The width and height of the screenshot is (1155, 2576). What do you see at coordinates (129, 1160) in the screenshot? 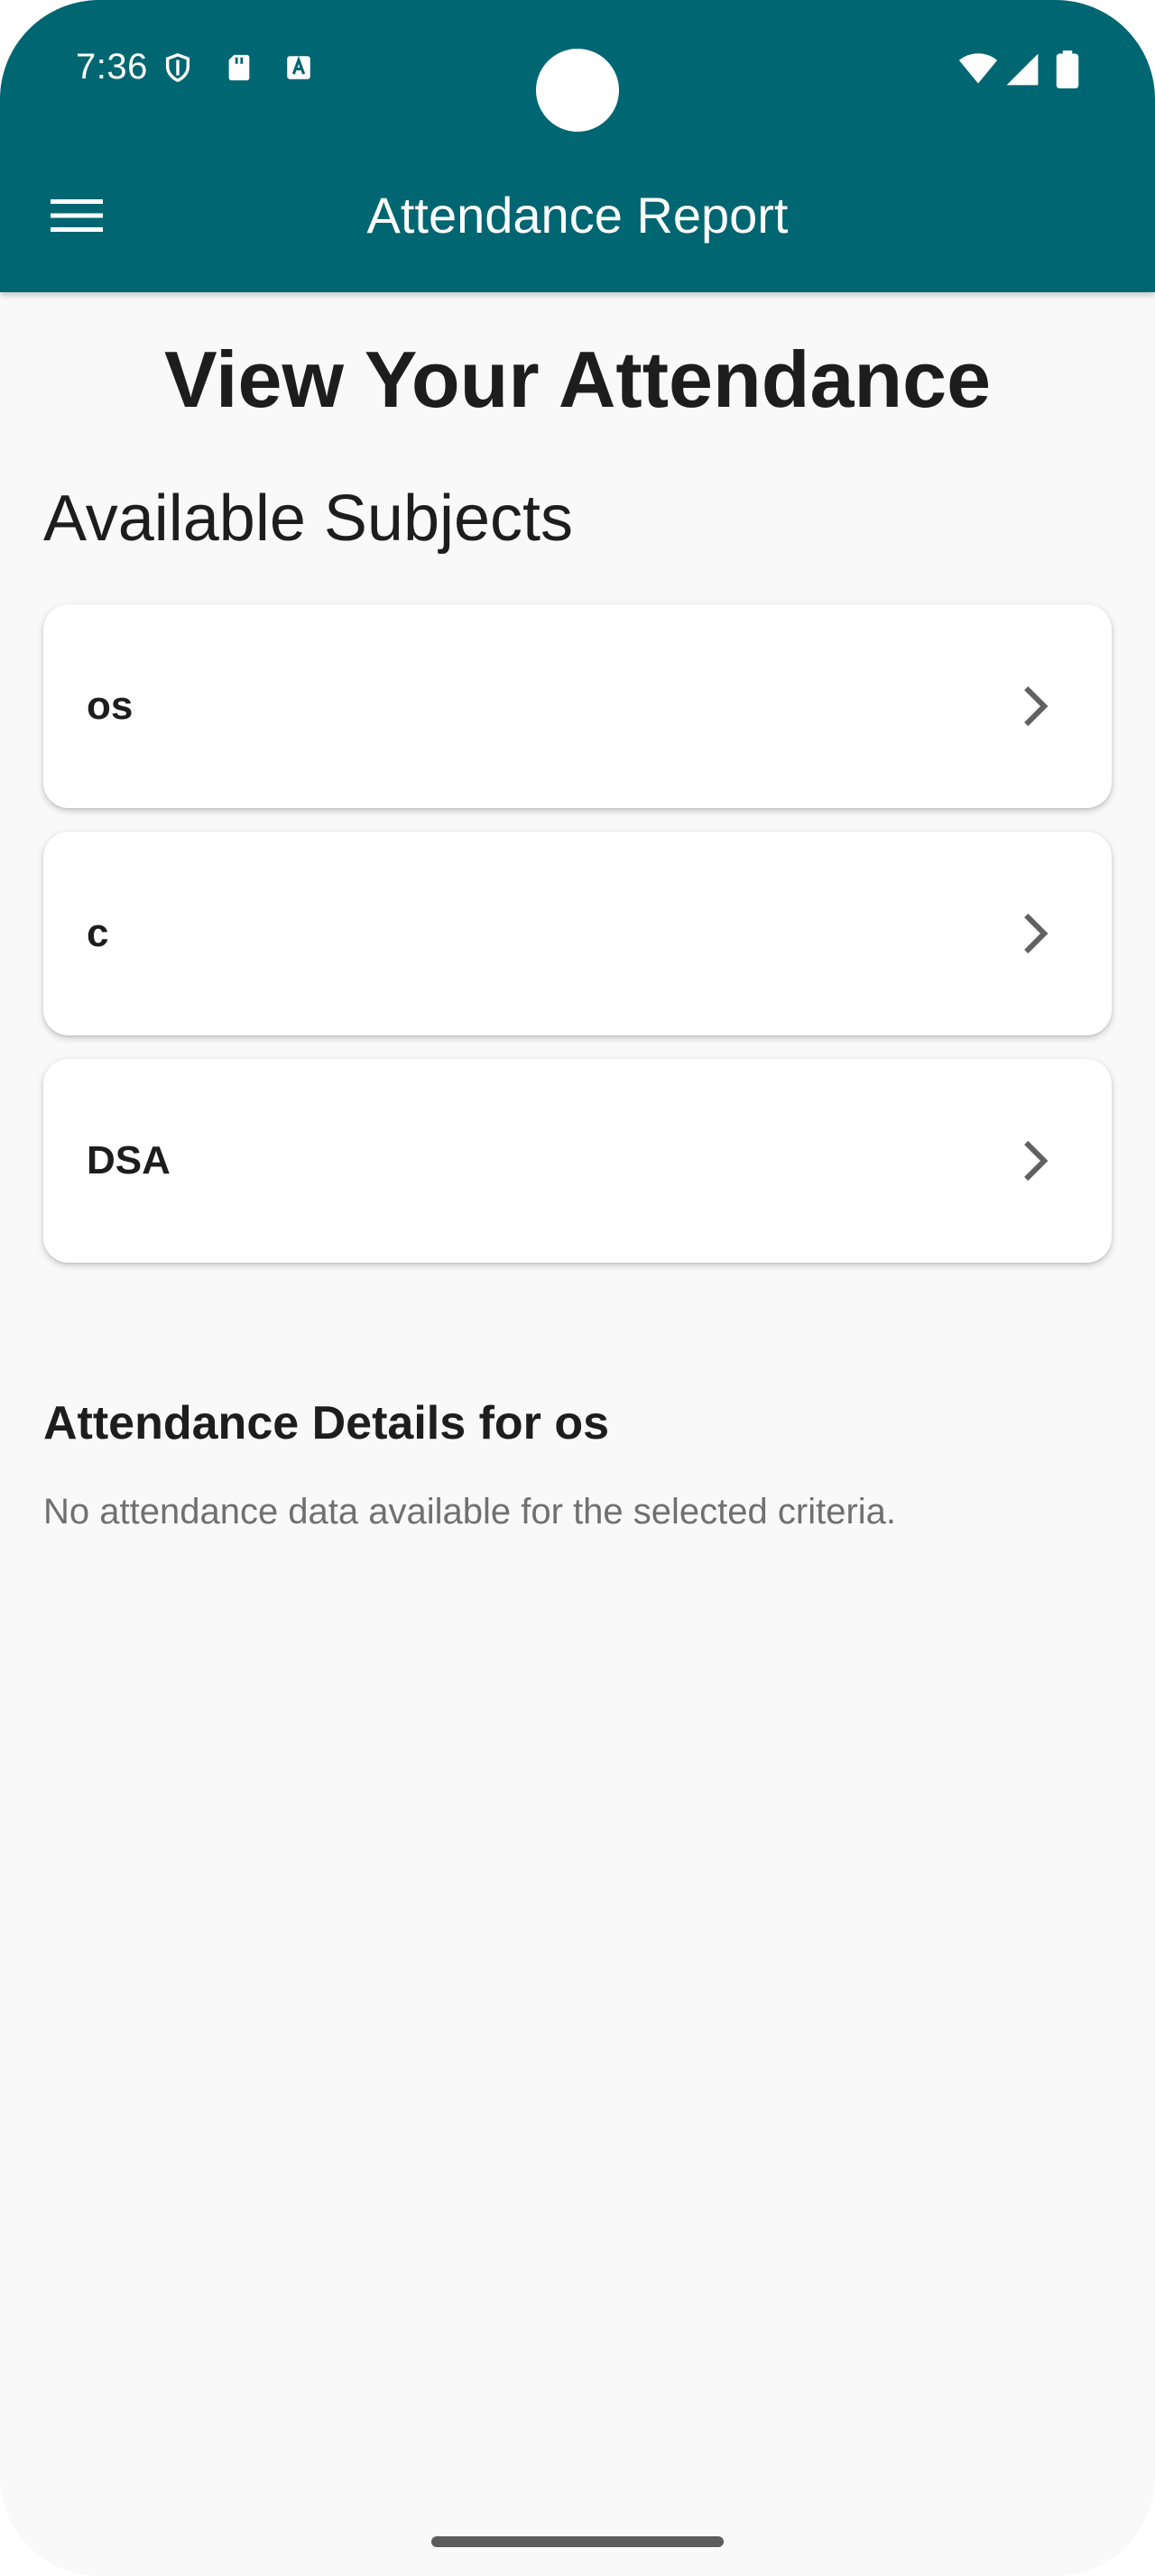
I see `subject-label: DSA` at bounding box center [129, 1160].